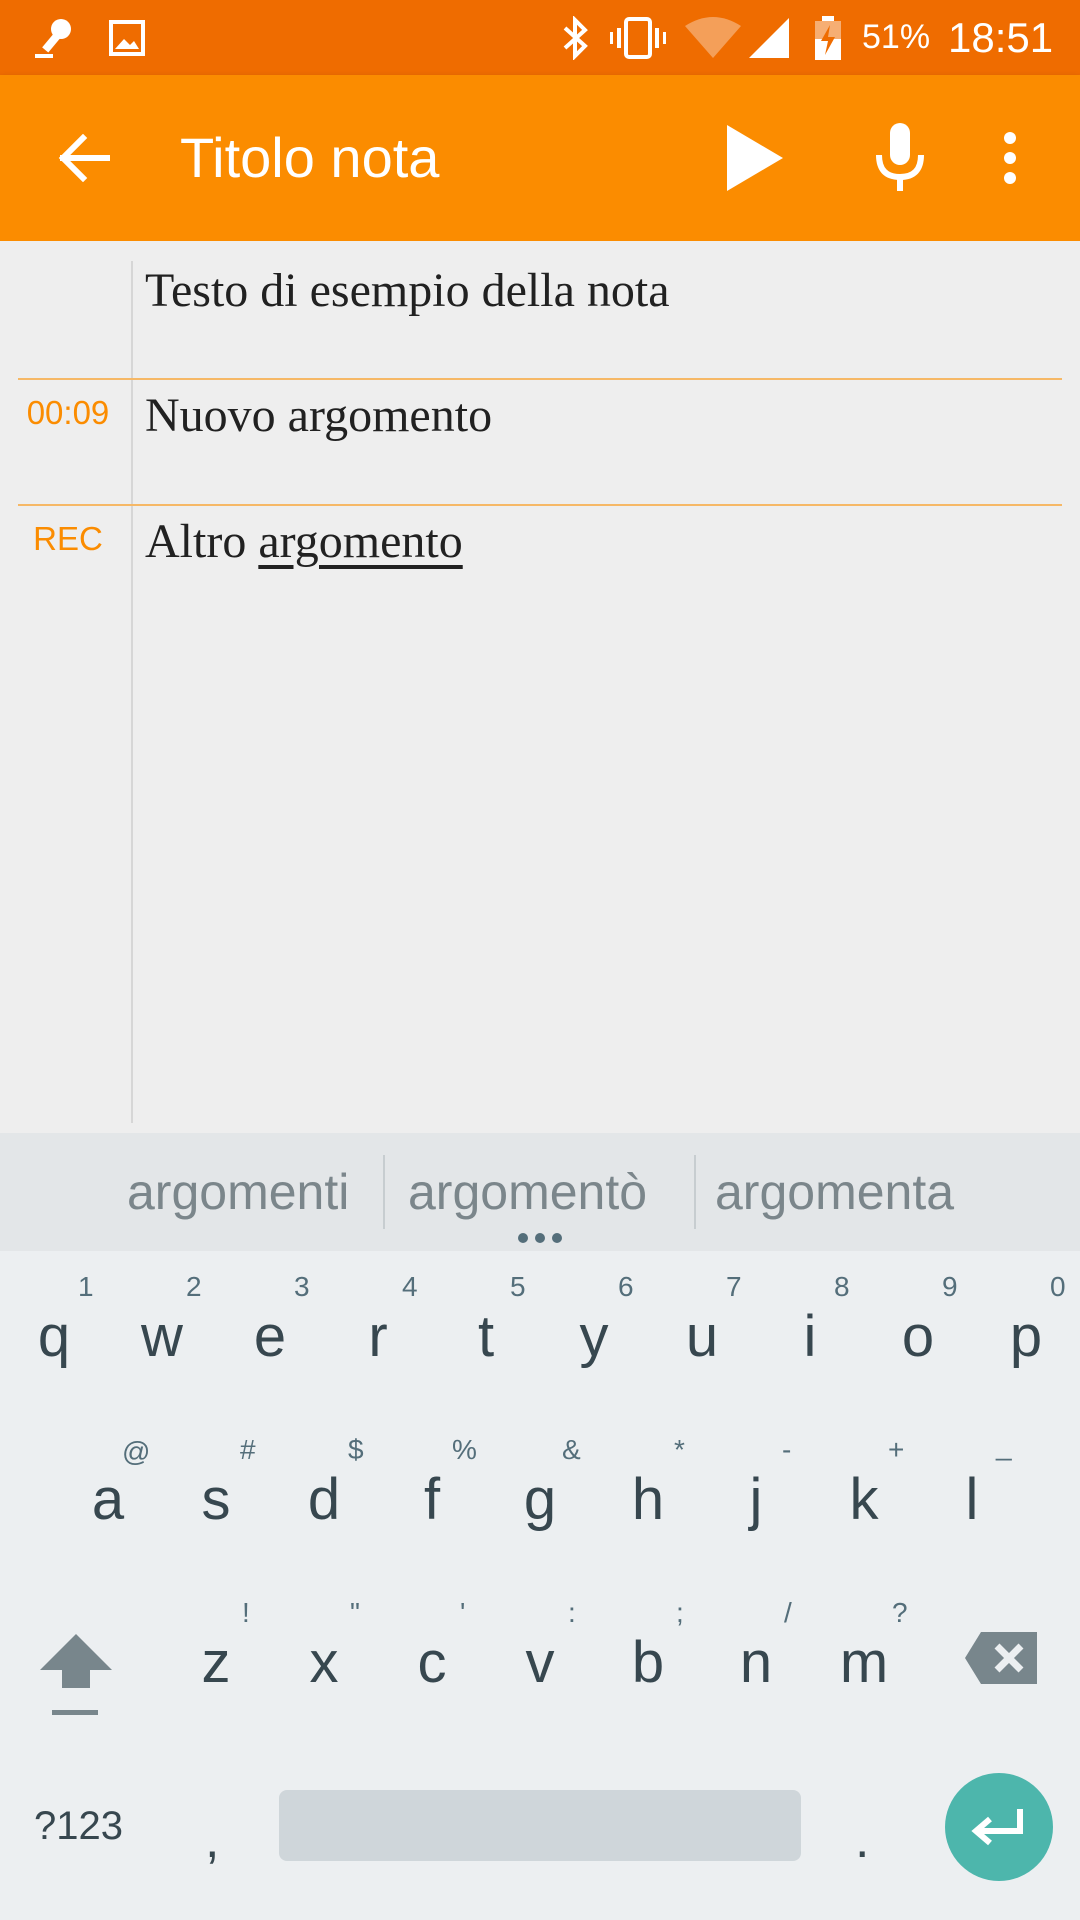 Image resolution: width=1080 pixels, height=1920 pixels. Describe the element at coordinates (78, 1826) in the screenshot. I see `symbols-key: ?123` at that location.